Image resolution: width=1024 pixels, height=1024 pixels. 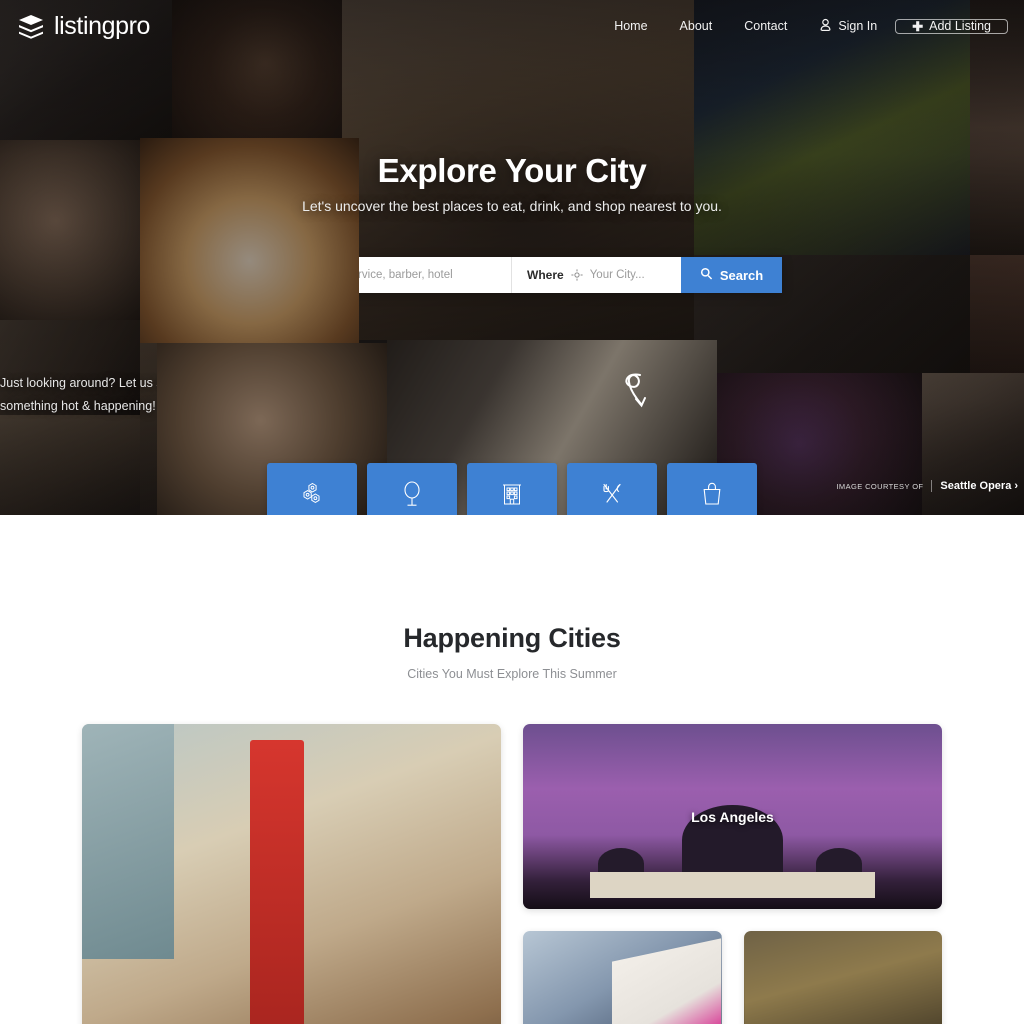 What do you see at coordinates (412, 494) in the screenshot?
I see `hand-mirror-icon` at bounding box center [412, 494].